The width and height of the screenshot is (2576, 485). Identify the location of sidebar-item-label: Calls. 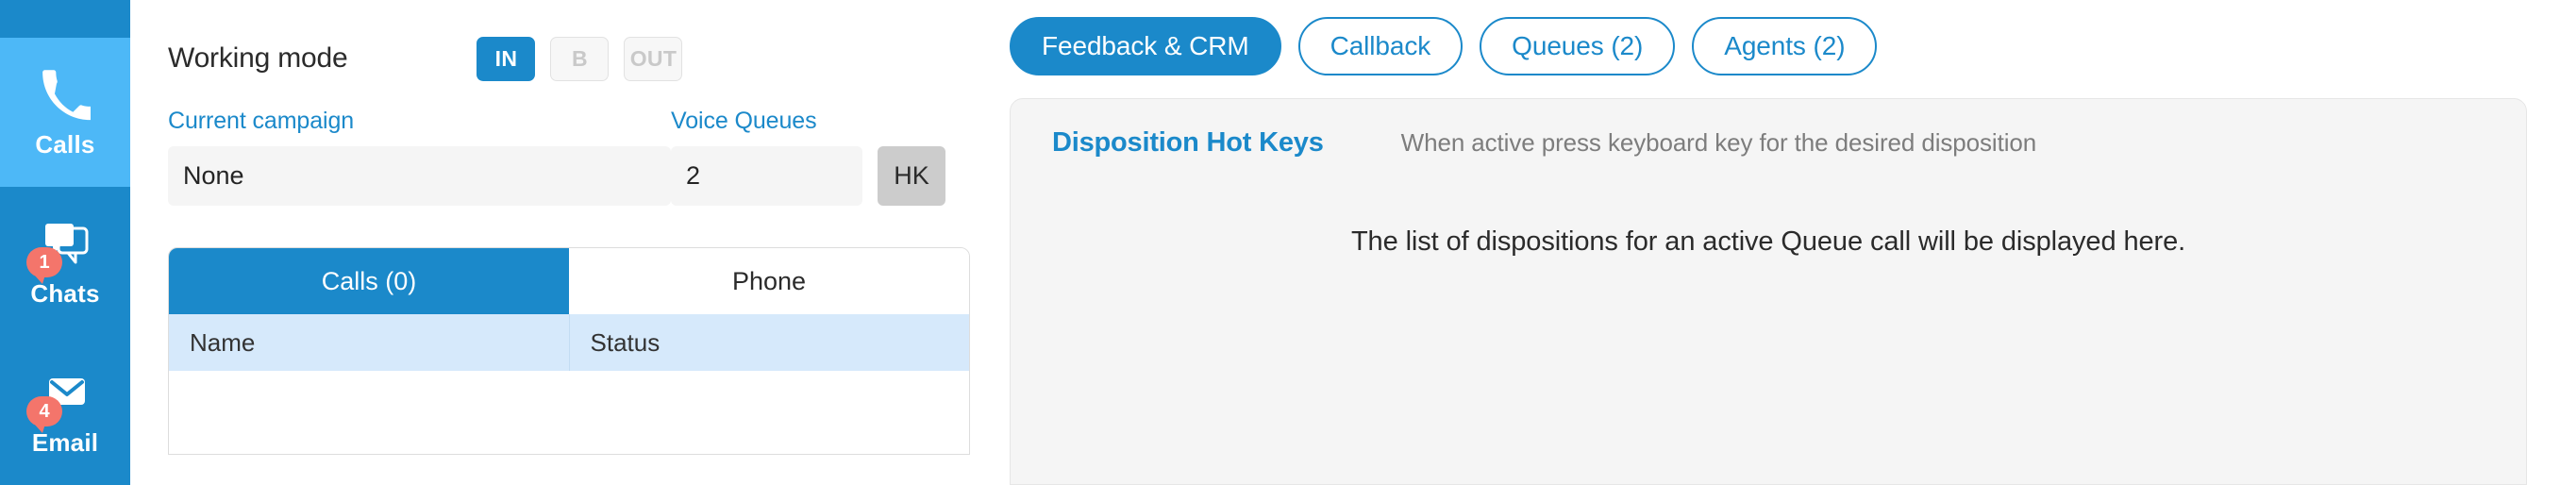
(65, 144).